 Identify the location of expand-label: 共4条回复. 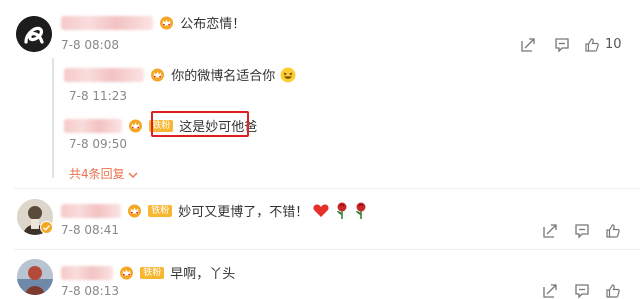
(97, 174).